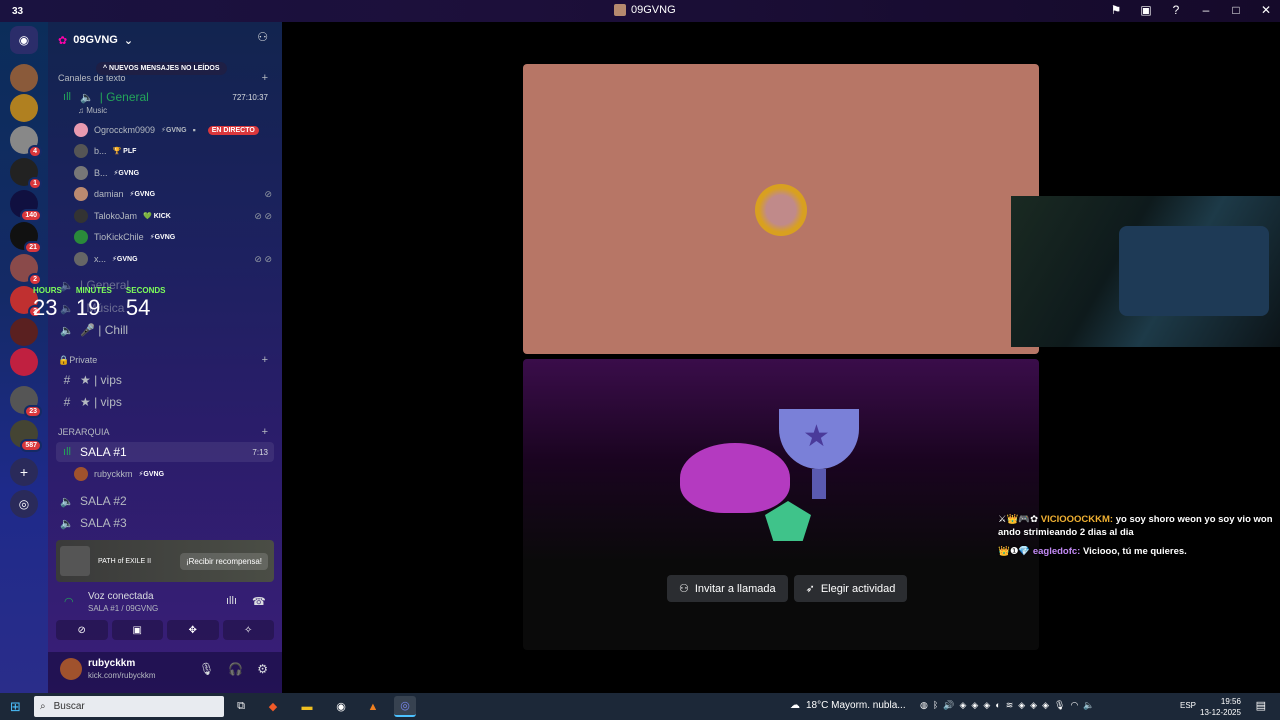 This screenshot has width=1280, height=720. What do you see at coordinates (997, 705) in the screenshot?
I see `steam-icon: ◐` at bounding box center [997, 705].